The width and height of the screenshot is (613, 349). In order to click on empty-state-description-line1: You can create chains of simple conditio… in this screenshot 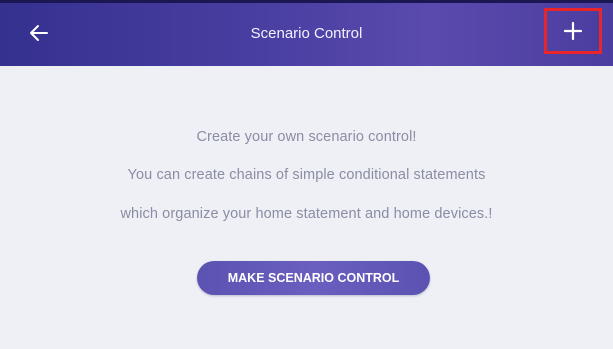, I will do `click(306, 175)`.